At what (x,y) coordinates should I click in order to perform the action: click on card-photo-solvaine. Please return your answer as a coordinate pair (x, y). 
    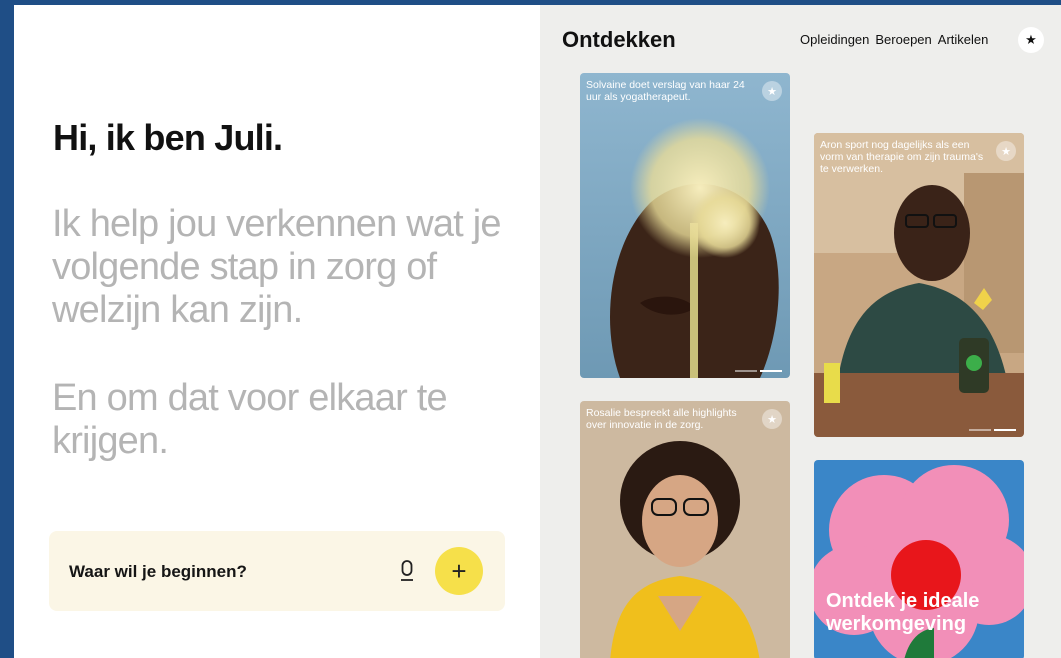
    Looking at the image, I should click on (685, 225).